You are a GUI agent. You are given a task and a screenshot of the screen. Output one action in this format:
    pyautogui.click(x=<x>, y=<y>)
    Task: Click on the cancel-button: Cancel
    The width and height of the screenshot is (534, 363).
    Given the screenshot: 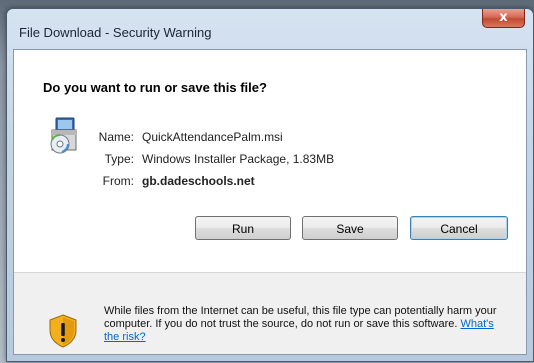 What is the action you would take?
    pyautogui.click(x=459, y=228)
    